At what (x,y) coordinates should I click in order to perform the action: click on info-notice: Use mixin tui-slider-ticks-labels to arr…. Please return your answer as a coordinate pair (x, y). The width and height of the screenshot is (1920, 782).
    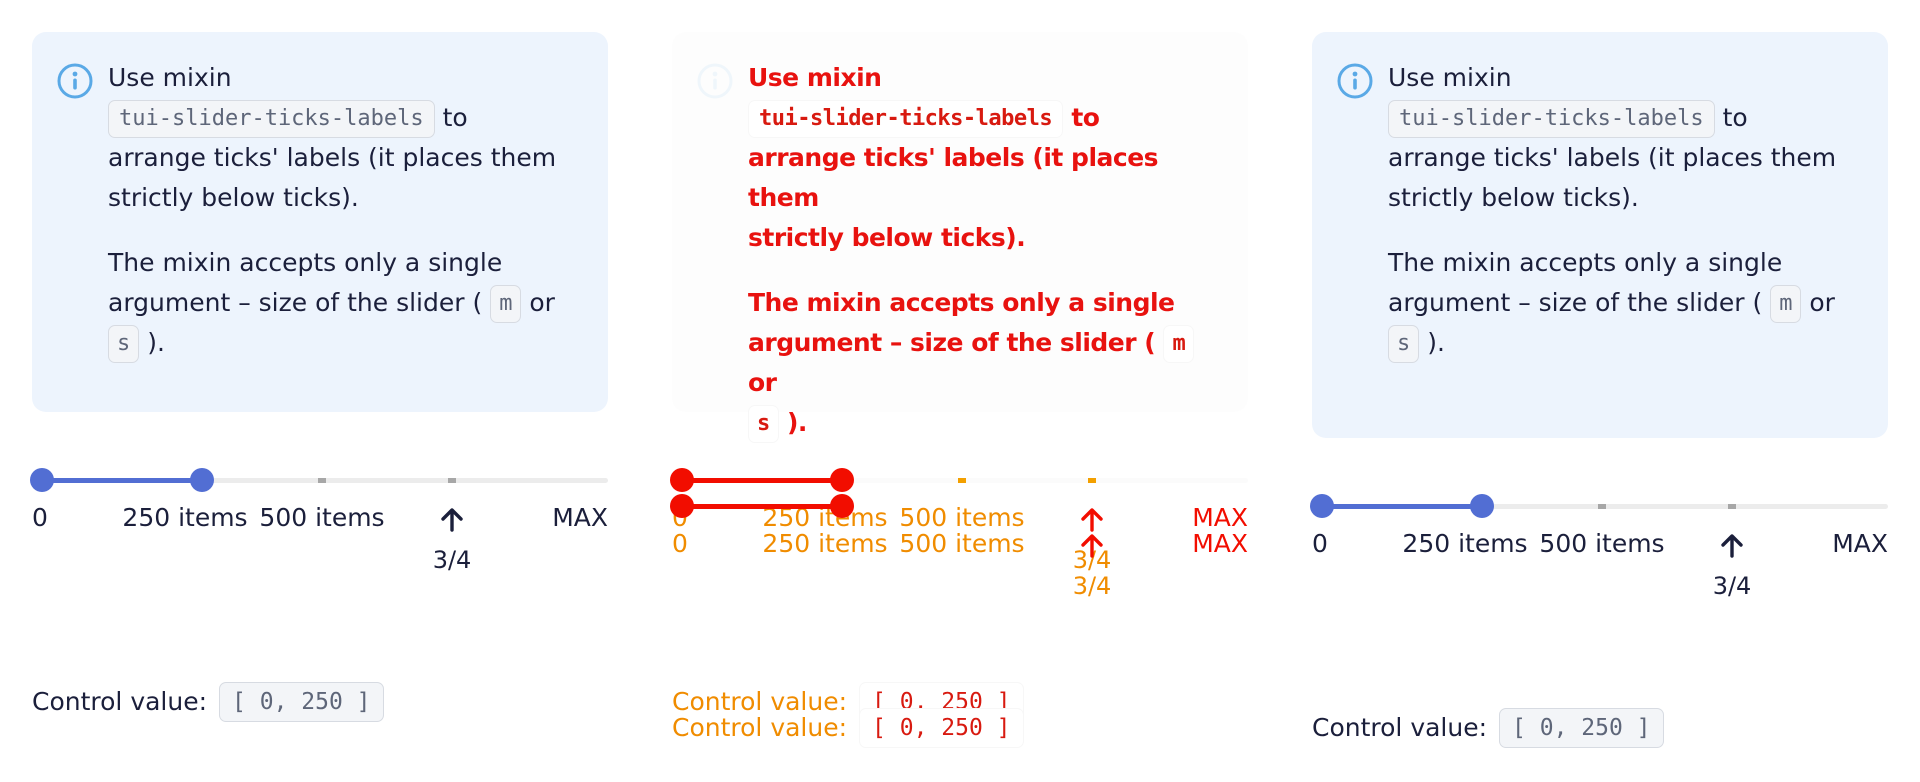
    Looking at the image, I should click on (320, 222).